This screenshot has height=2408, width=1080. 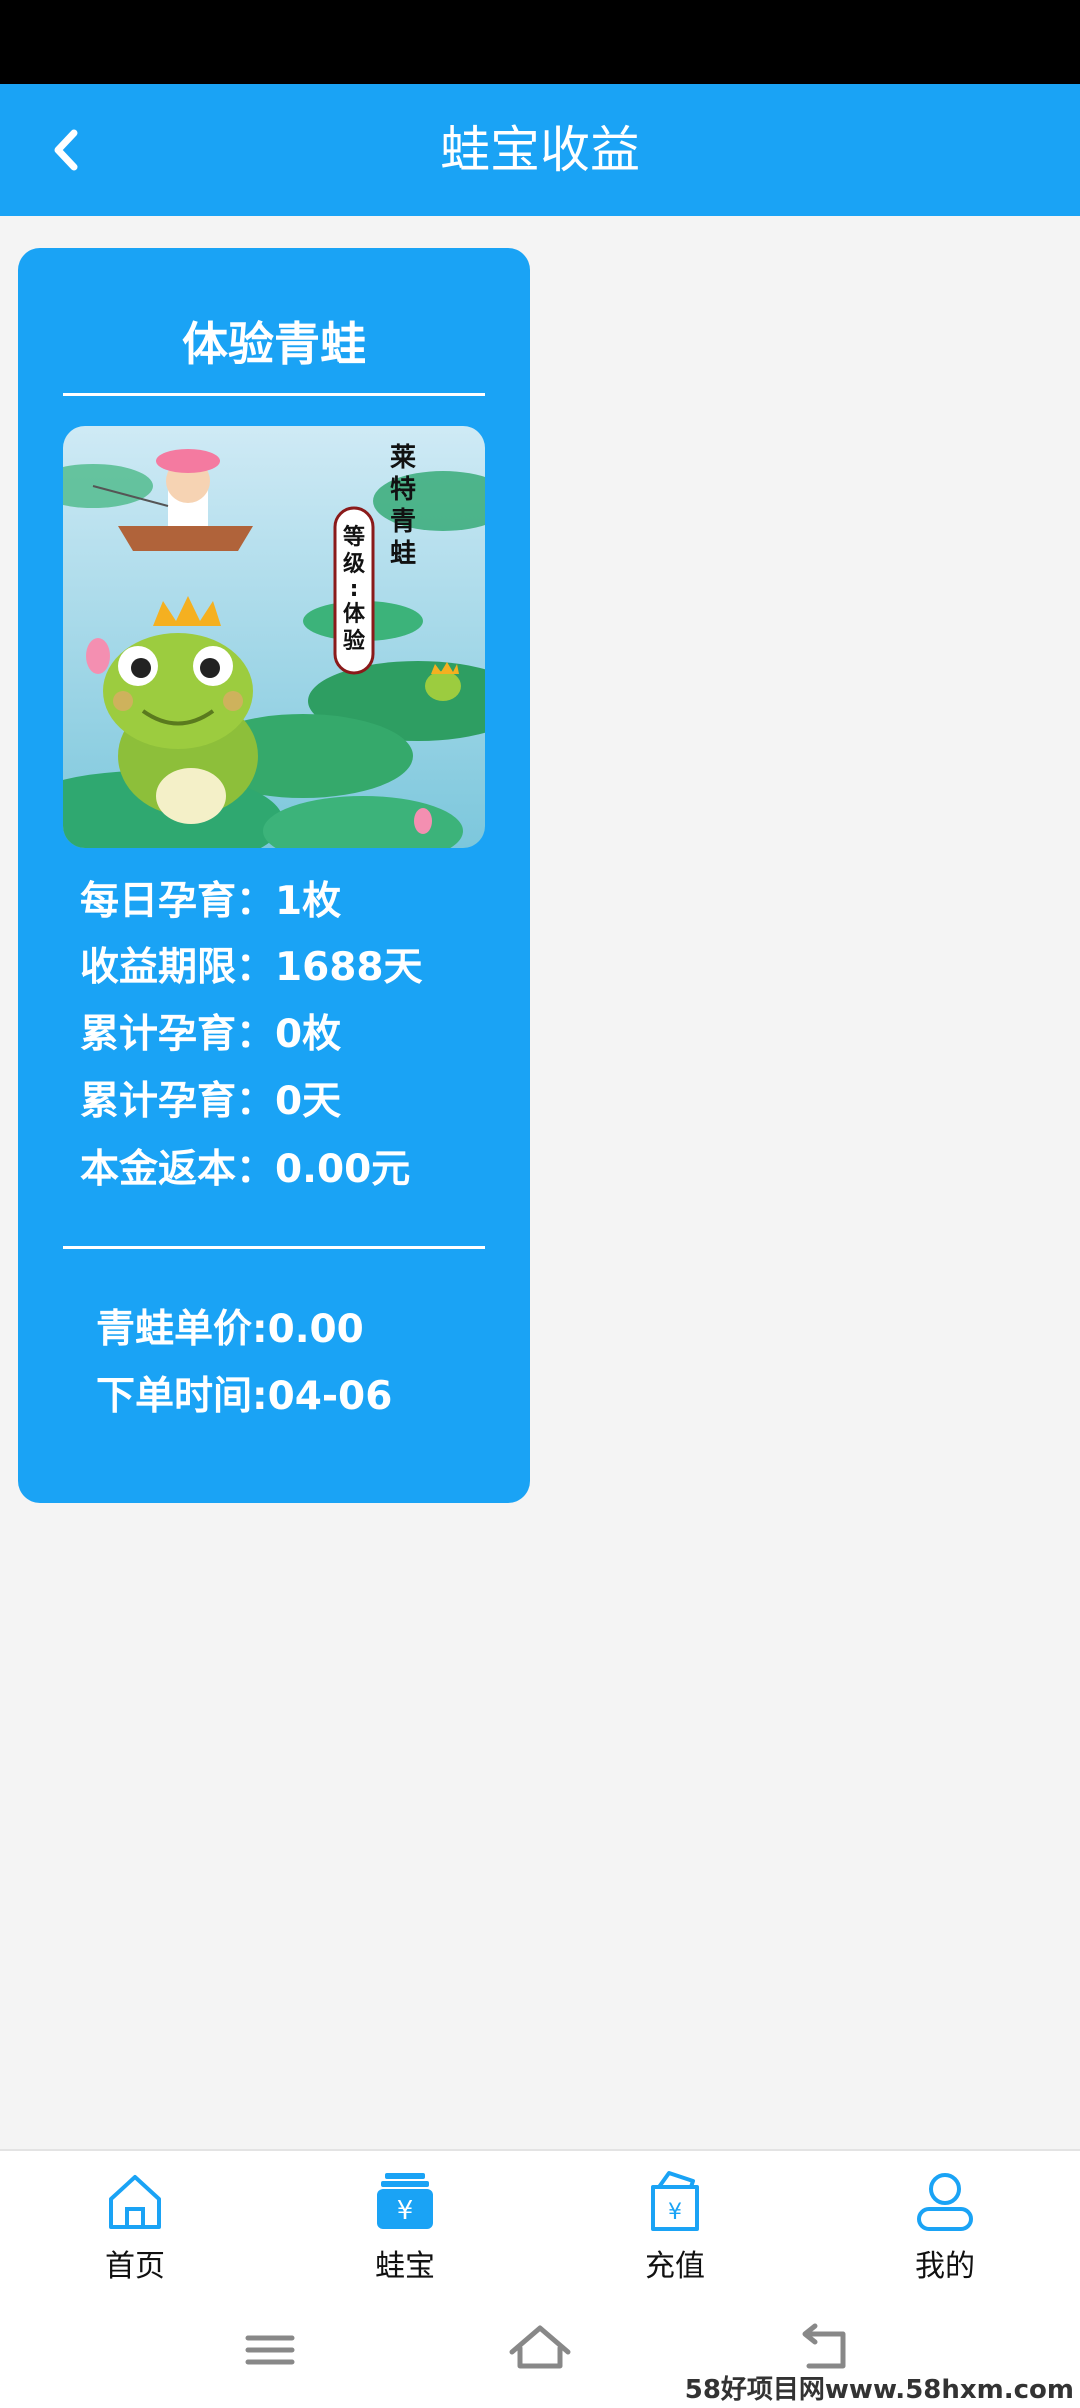 I want to click on stat-total-breed-days: 累计孕育：0天, so click(x=210, y=1098).